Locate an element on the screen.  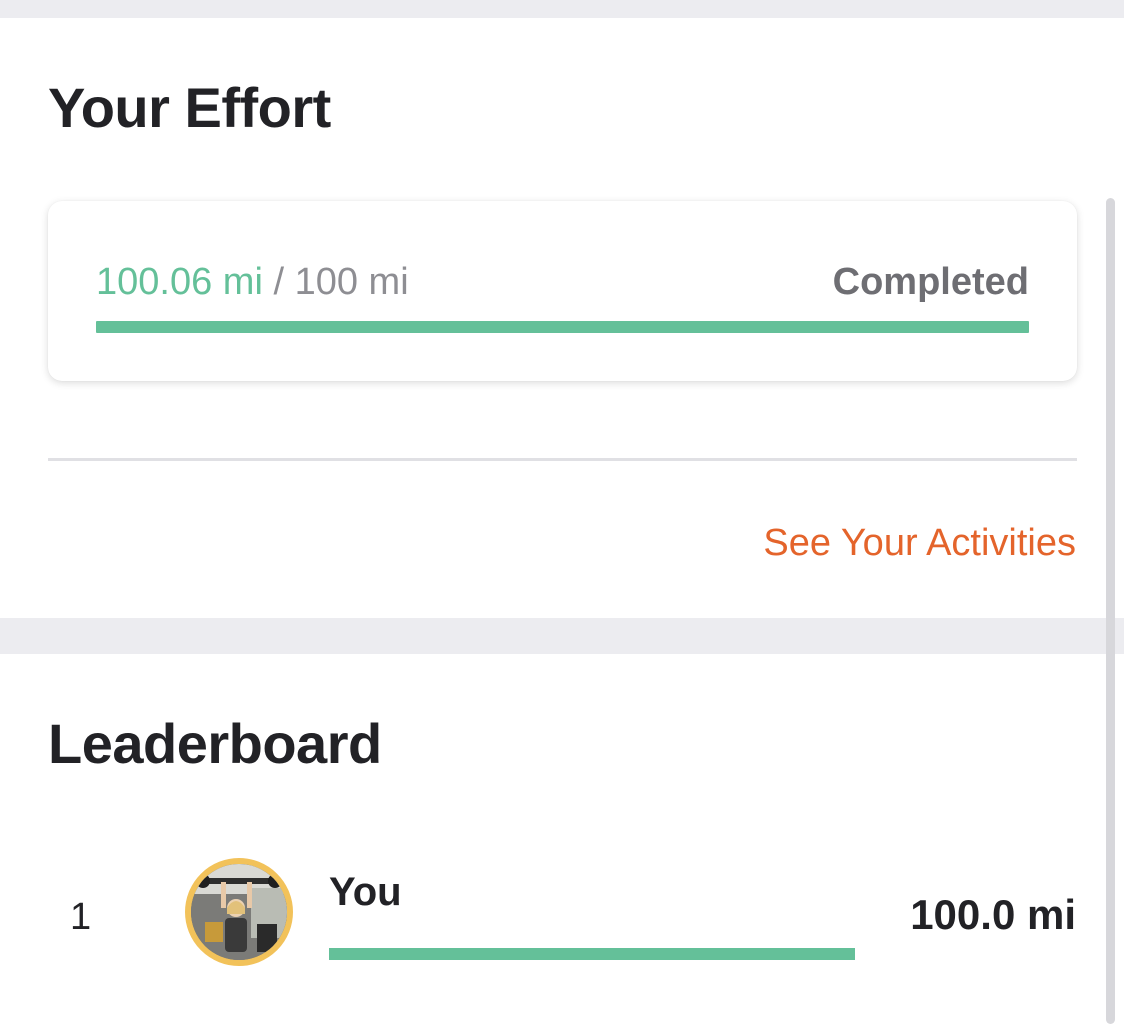
leaderboard-value: 100.0 mi is located at coordinates (993, 914).